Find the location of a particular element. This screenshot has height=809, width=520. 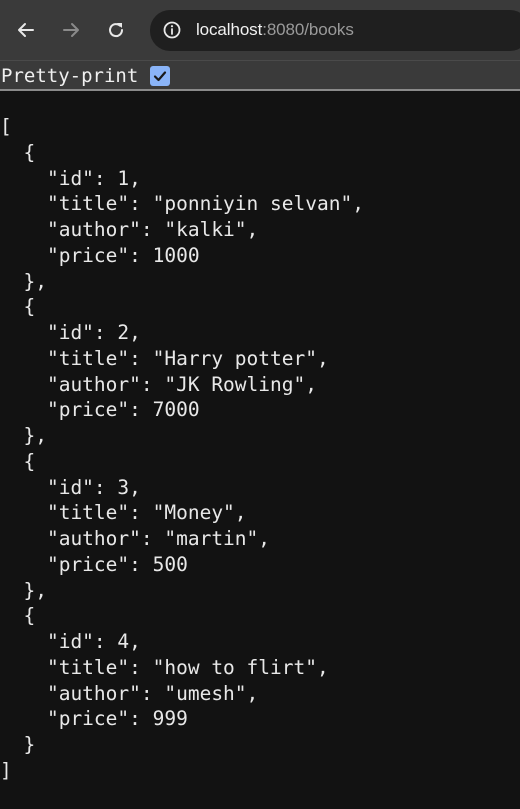

json-line: ] is located at coordinates (6, 770).